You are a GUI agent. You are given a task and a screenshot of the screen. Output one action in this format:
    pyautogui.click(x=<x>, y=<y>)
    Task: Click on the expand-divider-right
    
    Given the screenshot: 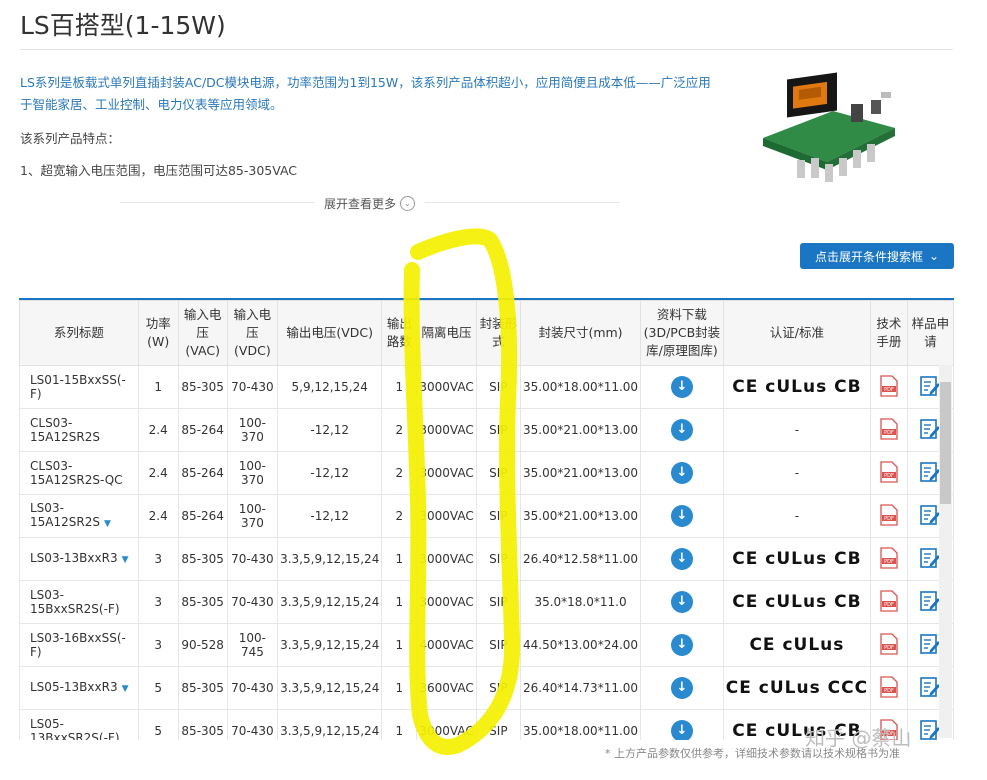 What is the action you would take?
    pyautogui.click(x=522, y=202)
    